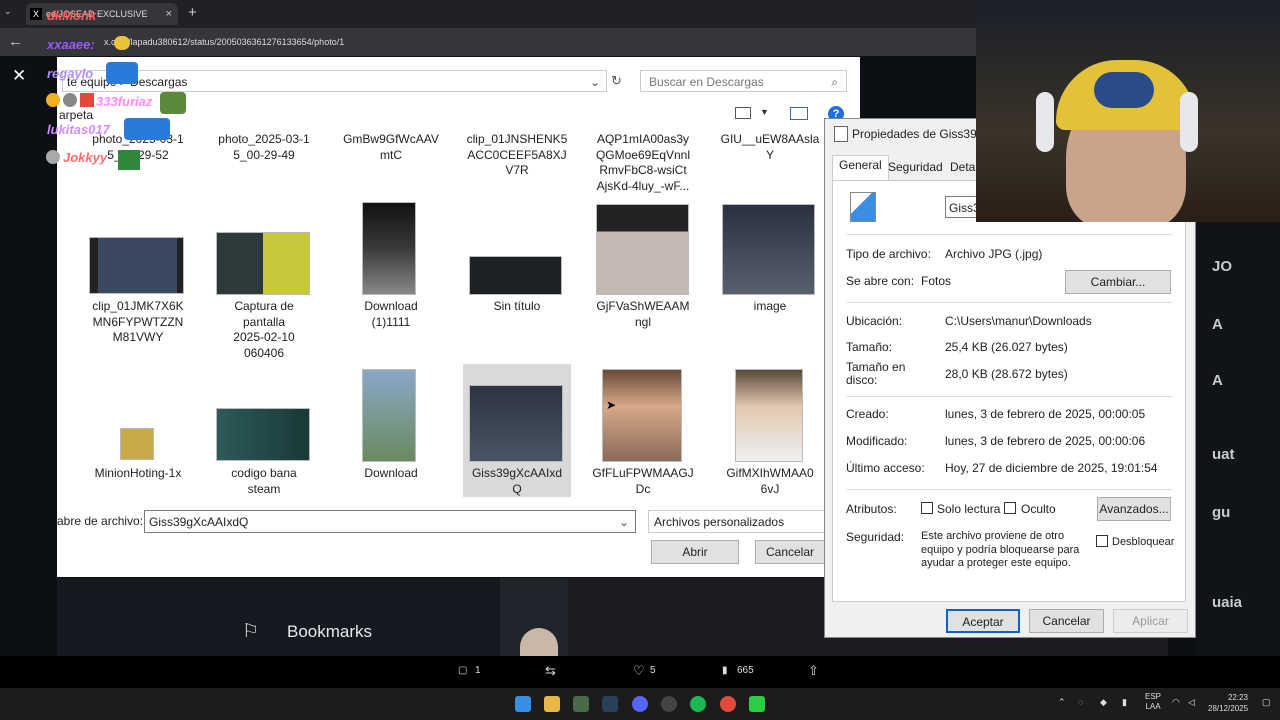  Describe the element at coordinates (15, 41) in the screenshot. I see `back-arrow-icon: ←` at that location.